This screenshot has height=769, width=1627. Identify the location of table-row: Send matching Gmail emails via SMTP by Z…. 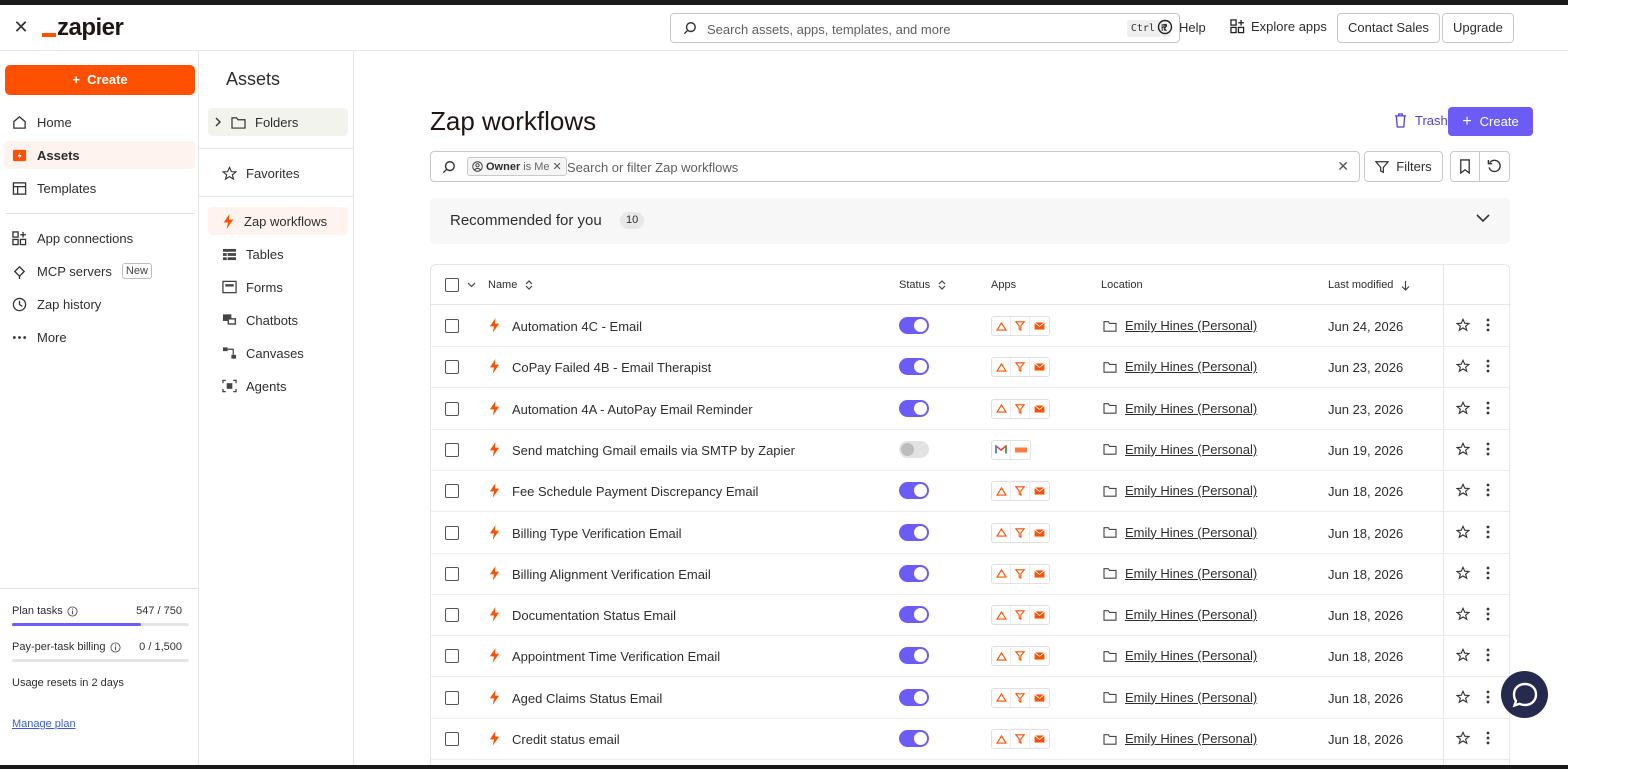
(970, 450).